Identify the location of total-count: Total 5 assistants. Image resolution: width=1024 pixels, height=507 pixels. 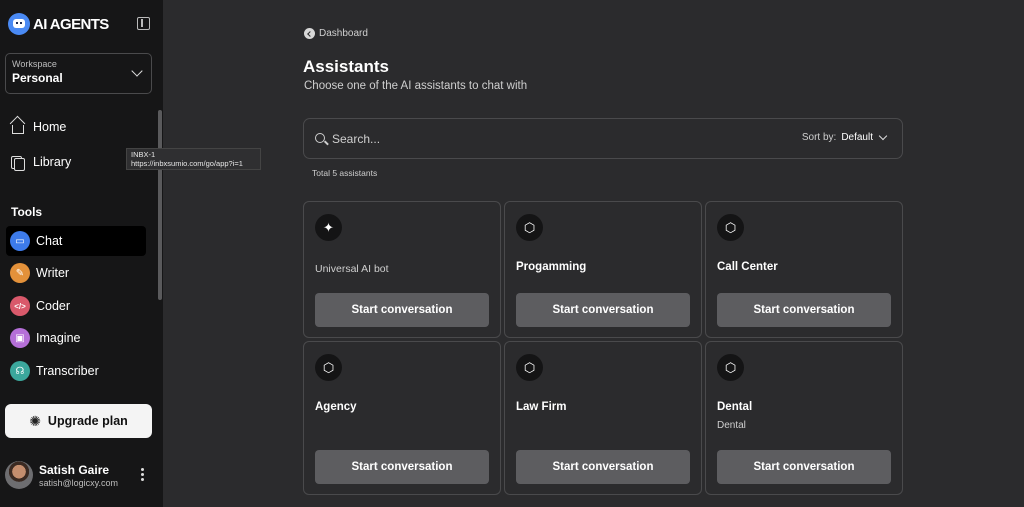
(345, 173).